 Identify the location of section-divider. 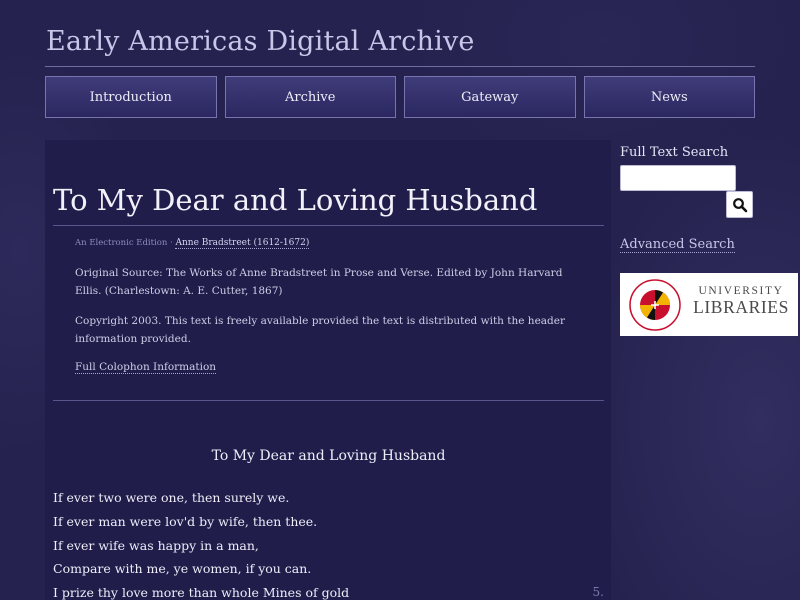
(328, 400).